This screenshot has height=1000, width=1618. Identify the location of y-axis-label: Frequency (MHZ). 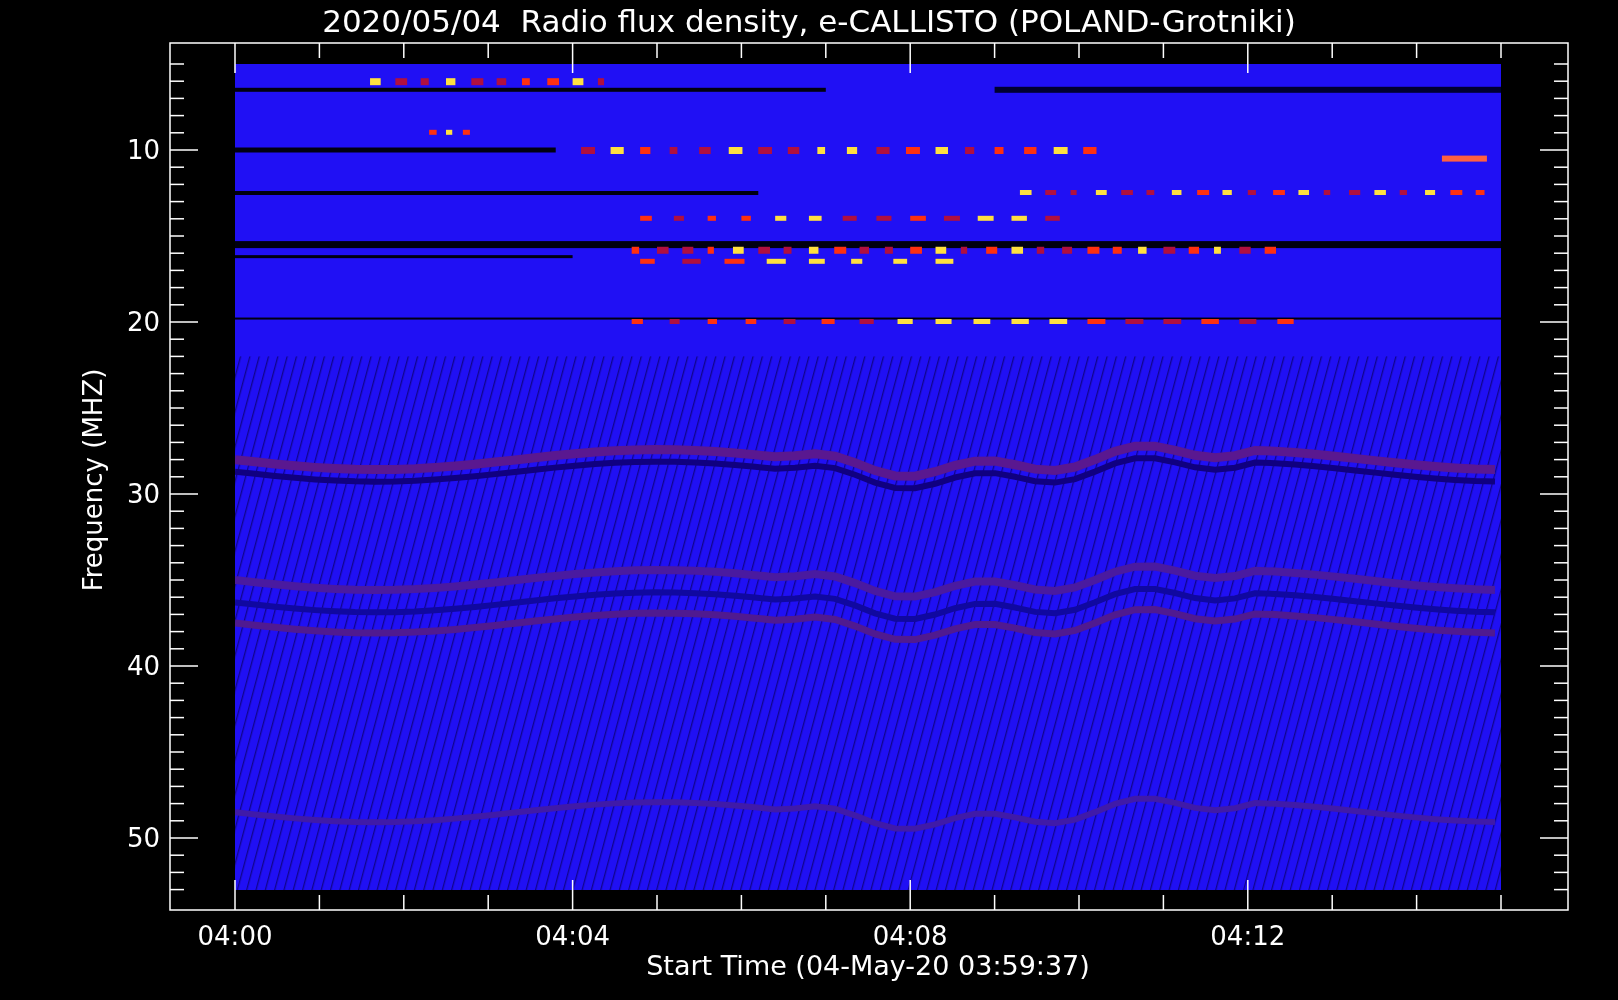
(93, 480).